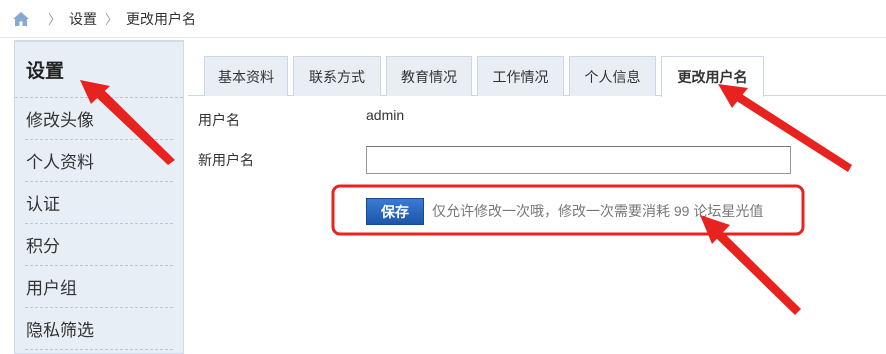 This screenshot has height=354, width=886. Describe the element at coordinates (219, 120) in the screenshot. I see `username-label: 用户名` at that location.